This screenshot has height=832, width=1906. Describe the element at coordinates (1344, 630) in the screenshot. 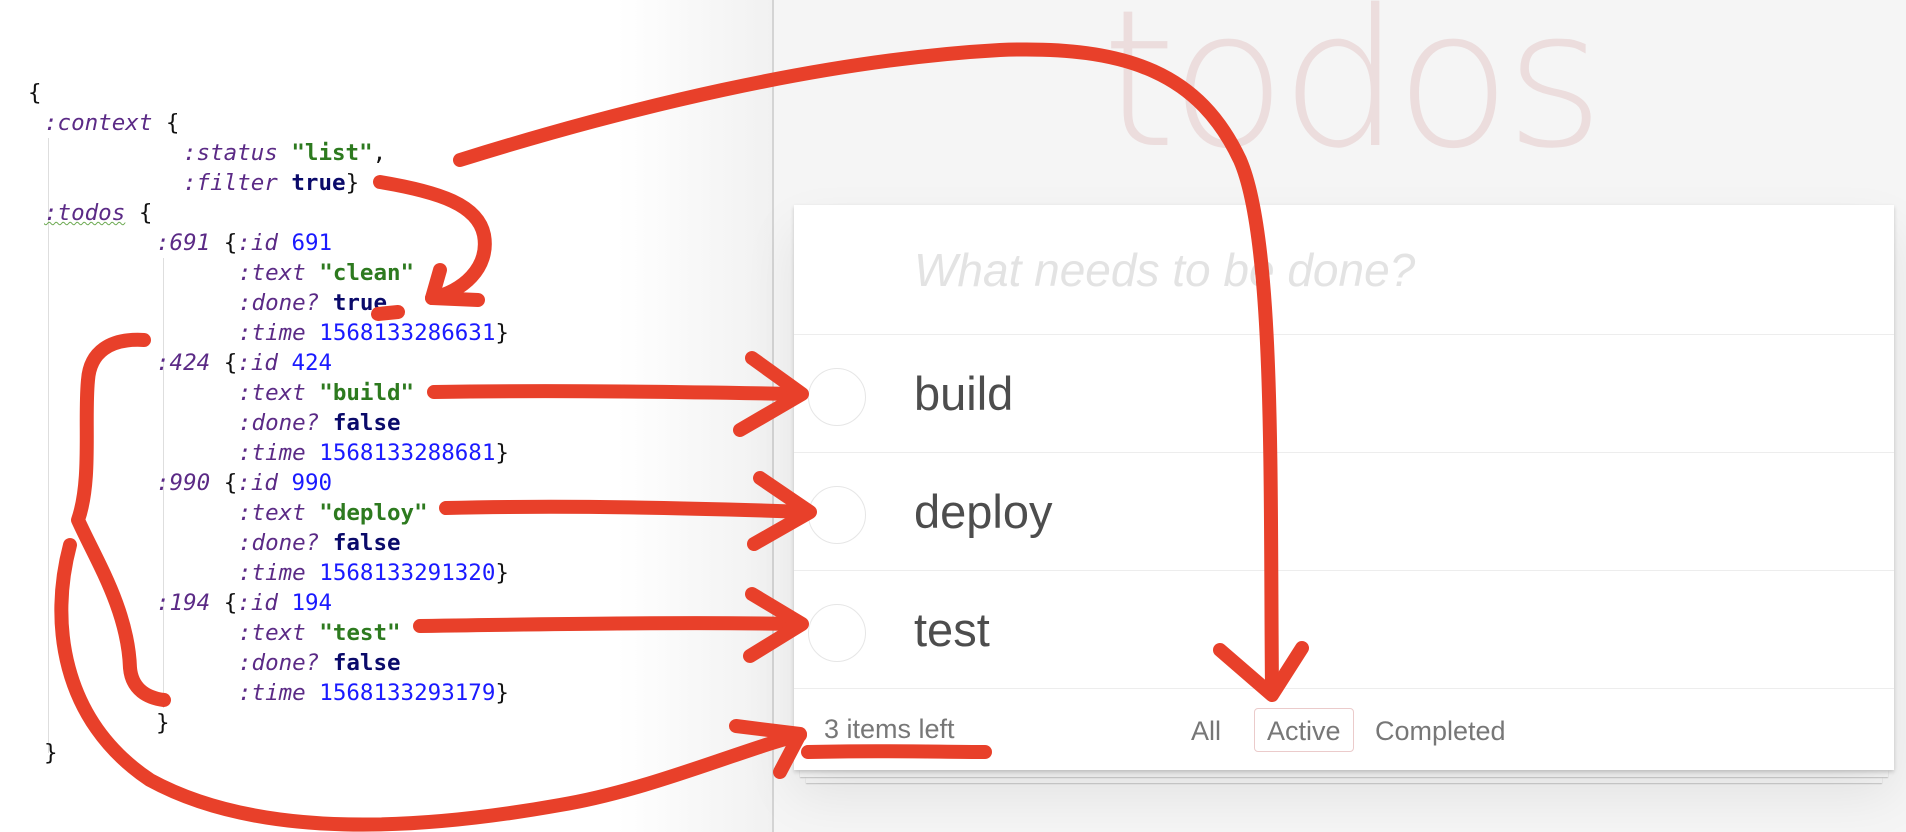

I see `todo-item: test` at that location.